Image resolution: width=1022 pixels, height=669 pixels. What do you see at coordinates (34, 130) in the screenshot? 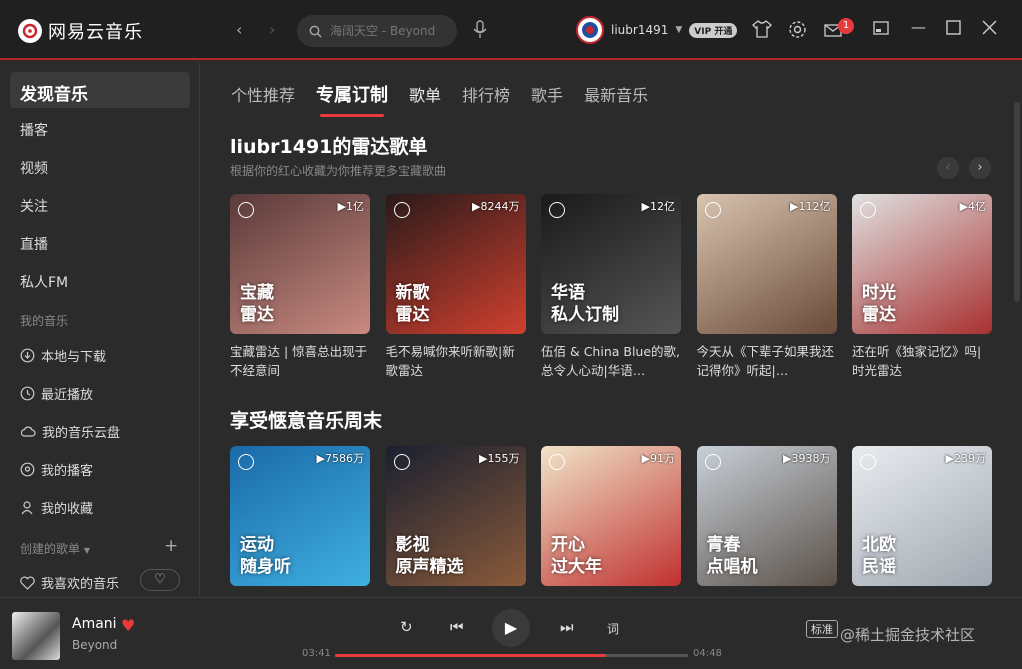
I see `sidebar-item-podcast: 播客` at bounding box center [34, 130].